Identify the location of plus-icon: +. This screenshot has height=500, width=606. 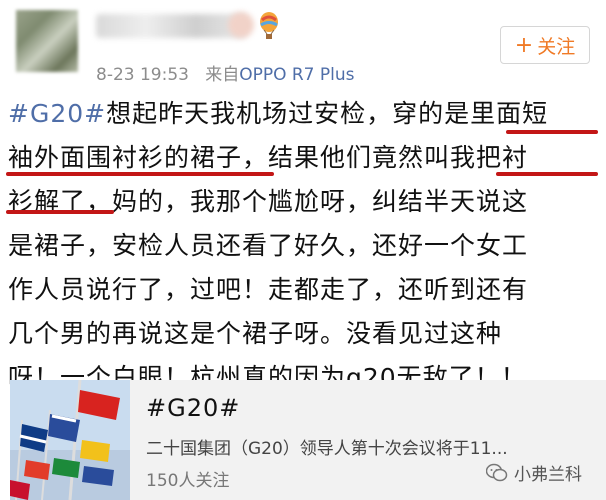
(524, 45).